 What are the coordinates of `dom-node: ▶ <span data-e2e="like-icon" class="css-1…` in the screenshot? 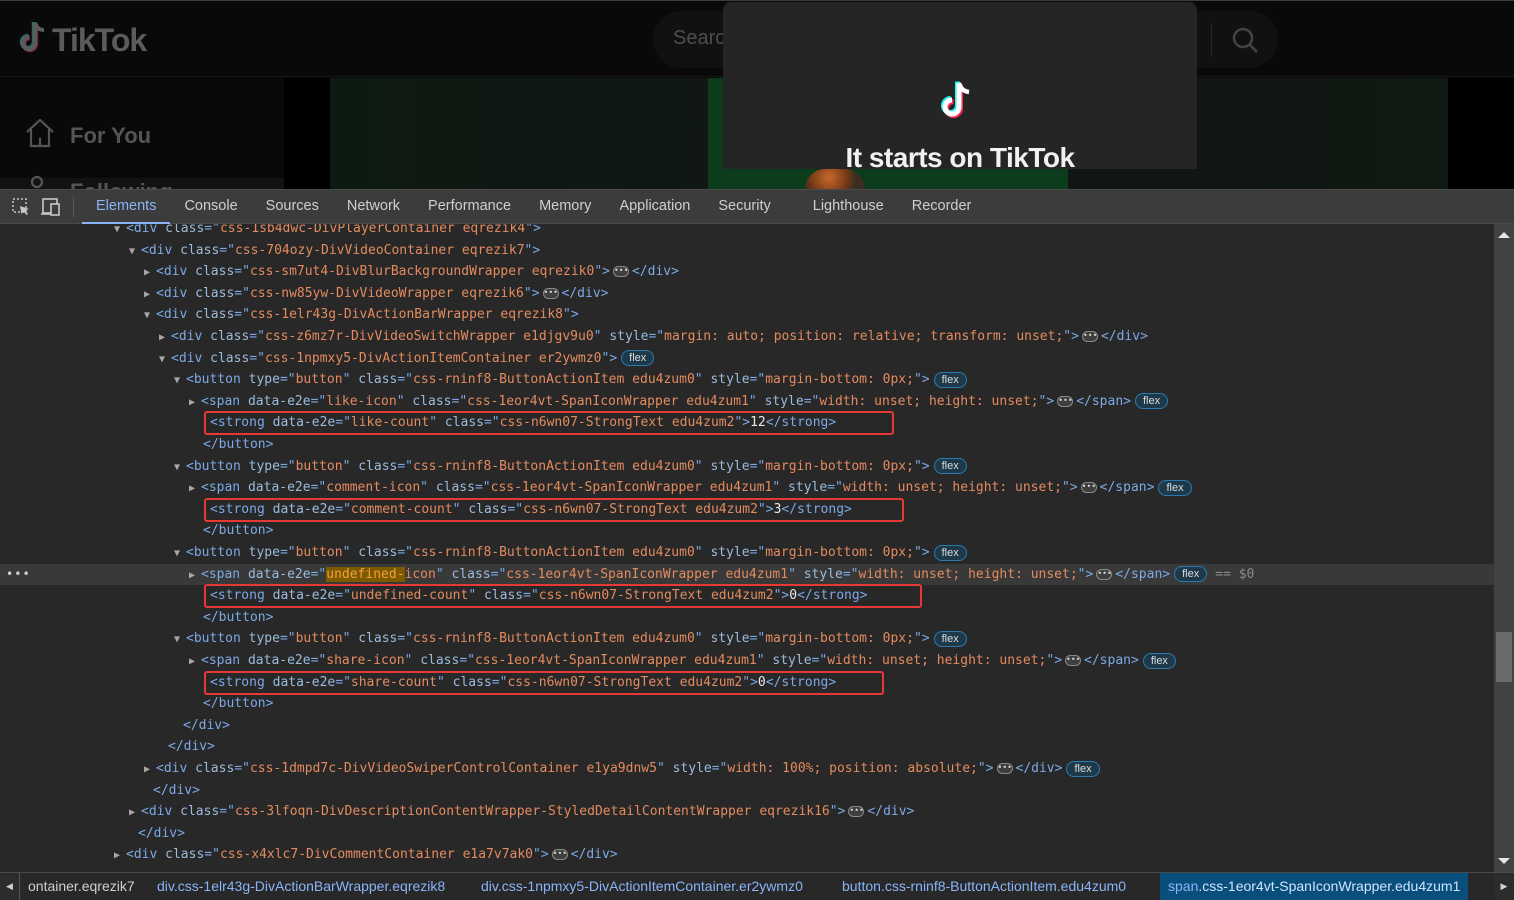 It's located at (747, 401).